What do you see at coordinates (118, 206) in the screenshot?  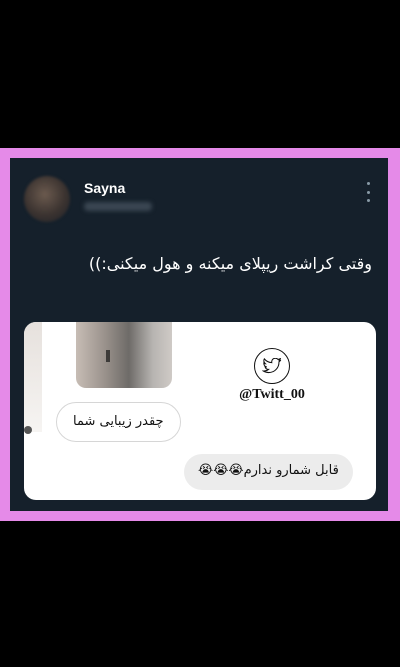 I see `blurred-handle` at bounding box center [118, 206].